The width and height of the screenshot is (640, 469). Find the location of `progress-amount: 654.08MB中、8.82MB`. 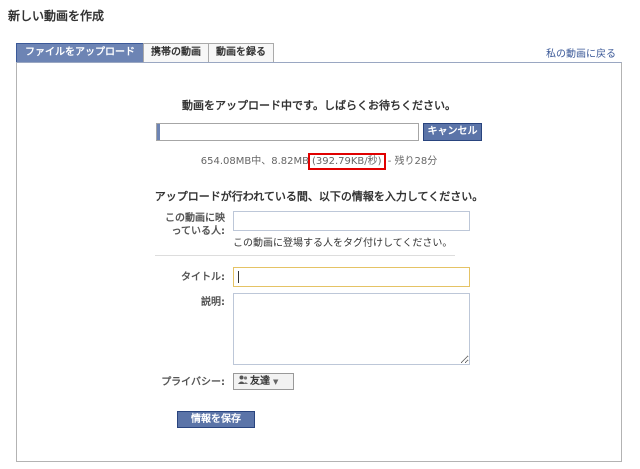

progress-amount: 654.08MB中、8.82MB is located at coordinates (254, 161).